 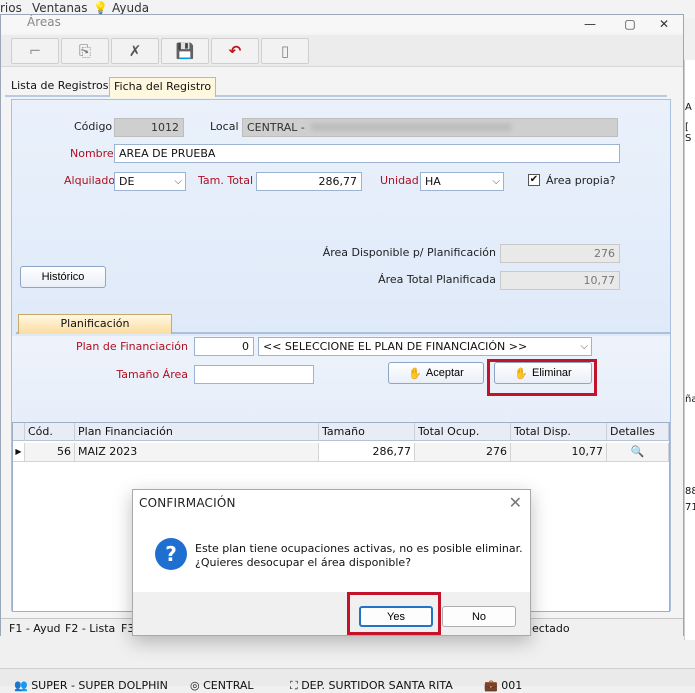 What do you see at coordinates (50, 452) in the screenshot?
I see `table-cell-cod: 56` at bounding box center [50, 452].